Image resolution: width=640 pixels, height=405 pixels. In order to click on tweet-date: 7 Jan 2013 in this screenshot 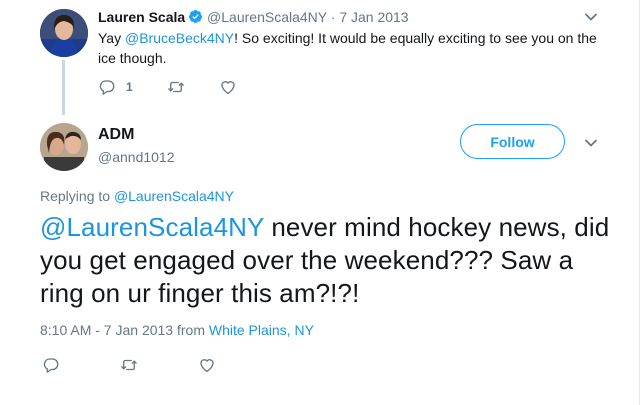, I will do `click(373, 17)`.